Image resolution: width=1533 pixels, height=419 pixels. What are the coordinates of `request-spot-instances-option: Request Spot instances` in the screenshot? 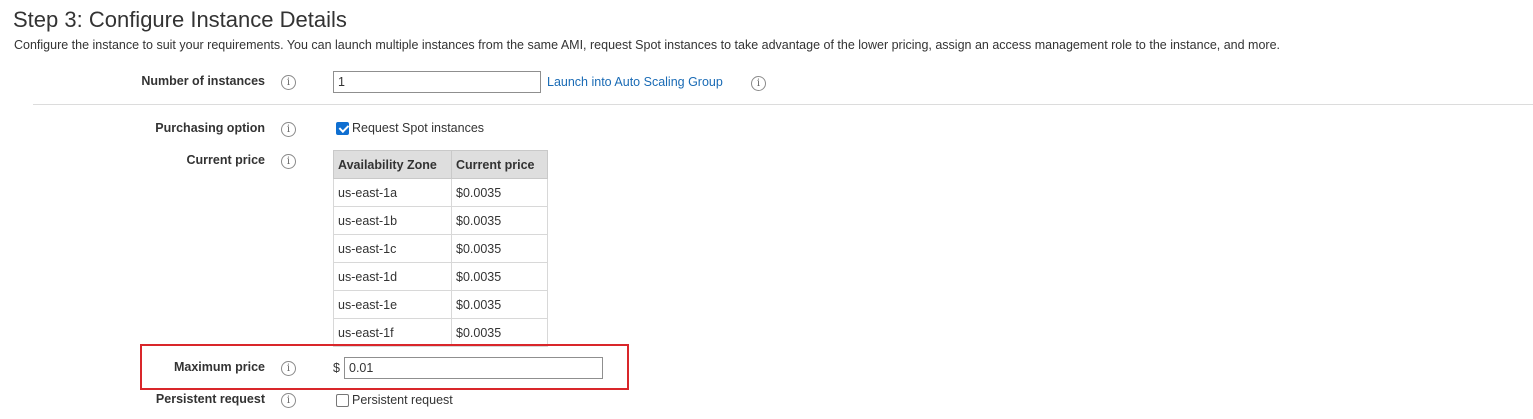 It's located at (410, 128).